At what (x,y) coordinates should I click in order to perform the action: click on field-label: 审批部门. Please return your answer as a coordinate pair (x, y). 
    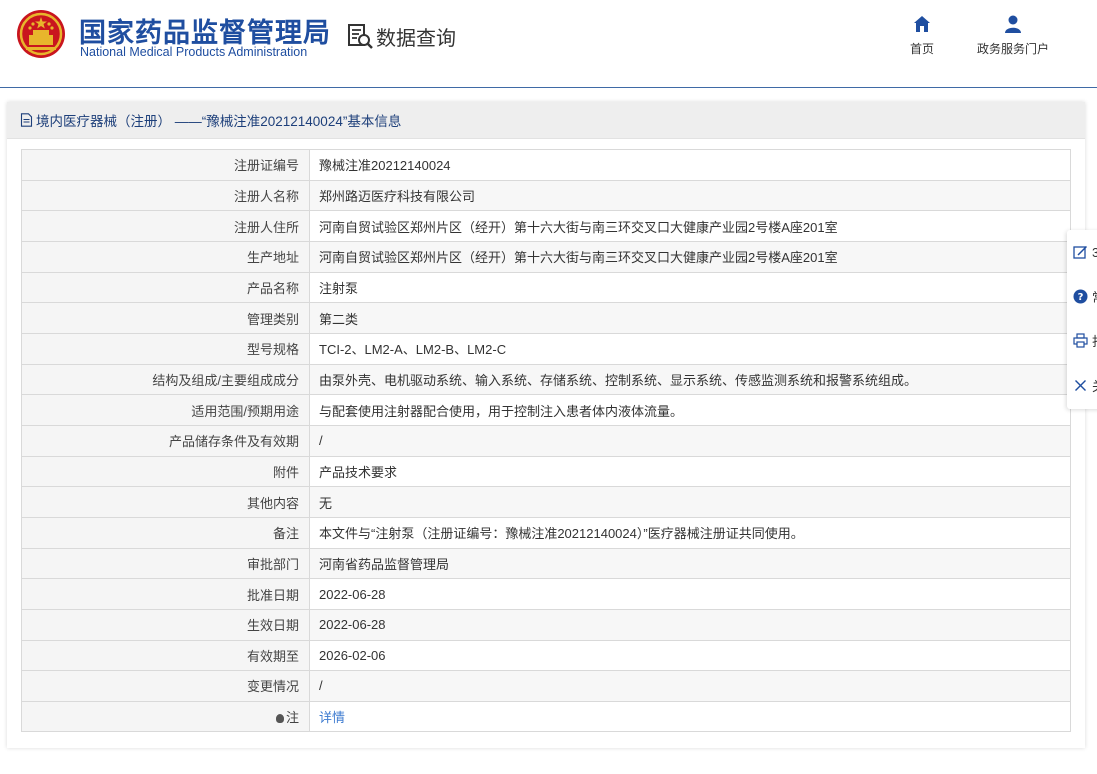
    Looking at the image, I should click on (165, 563).